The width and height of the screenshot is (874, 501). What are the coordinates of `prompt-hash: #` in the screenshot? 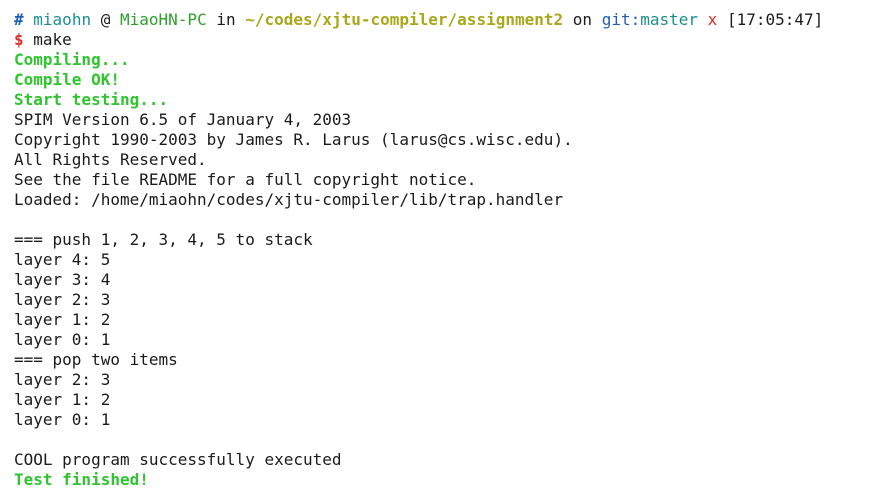 It's located at (19, 19).